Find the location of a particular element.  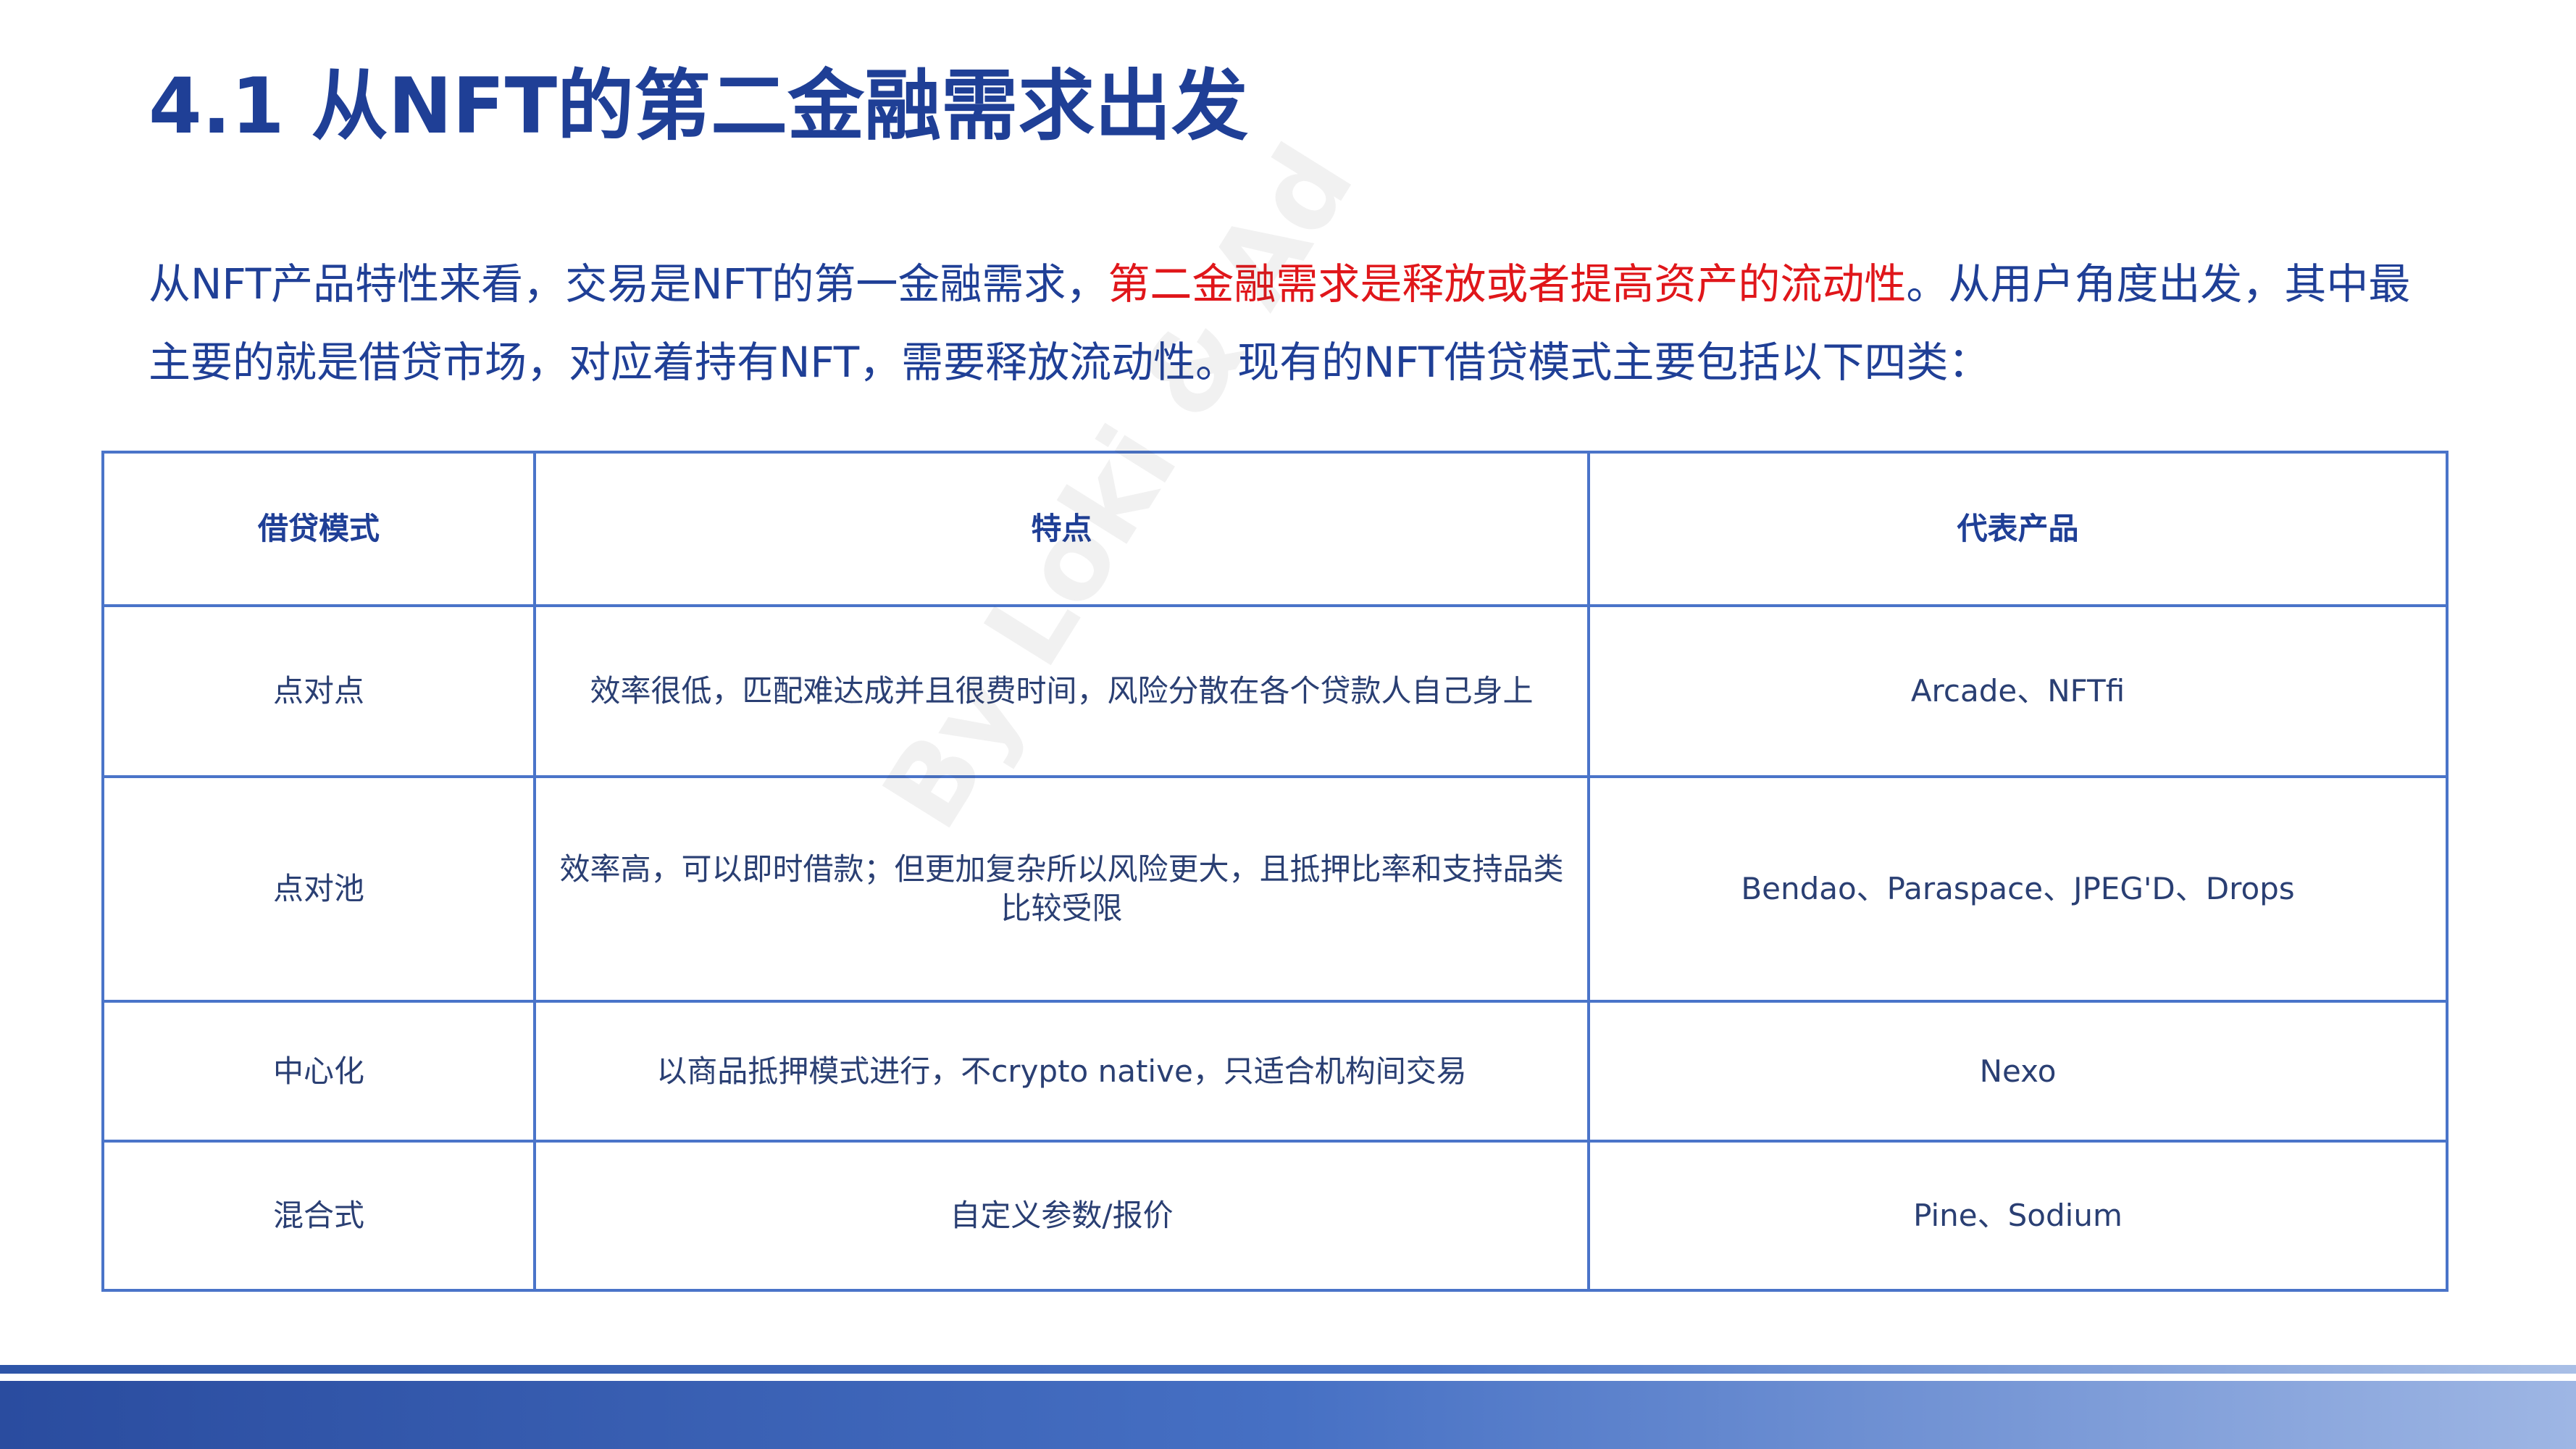

header-mode: 借贷模式 is located at coordinates (318, 529).